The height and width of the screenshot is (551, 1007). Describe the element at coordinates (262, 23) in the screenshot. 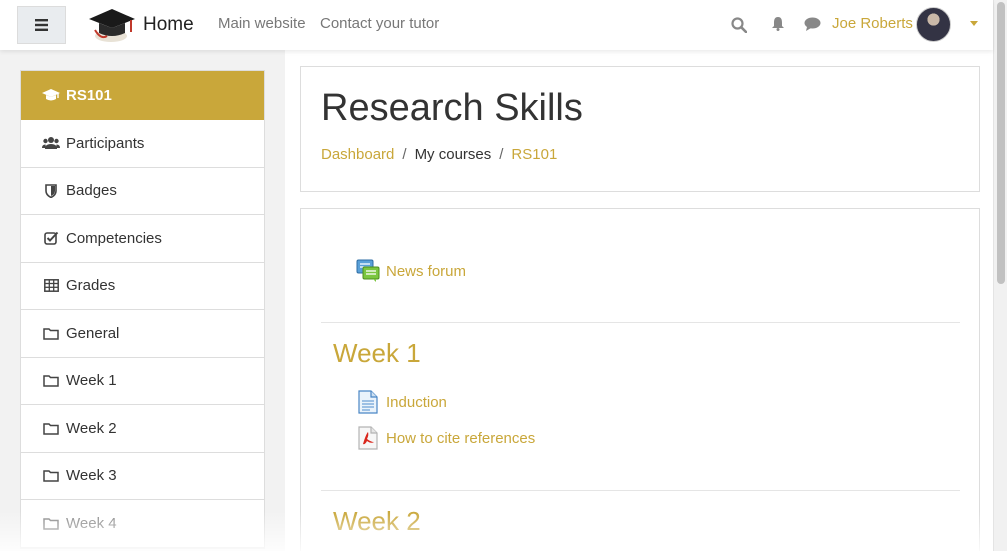

I see `main-website-link: Main website` at that location.